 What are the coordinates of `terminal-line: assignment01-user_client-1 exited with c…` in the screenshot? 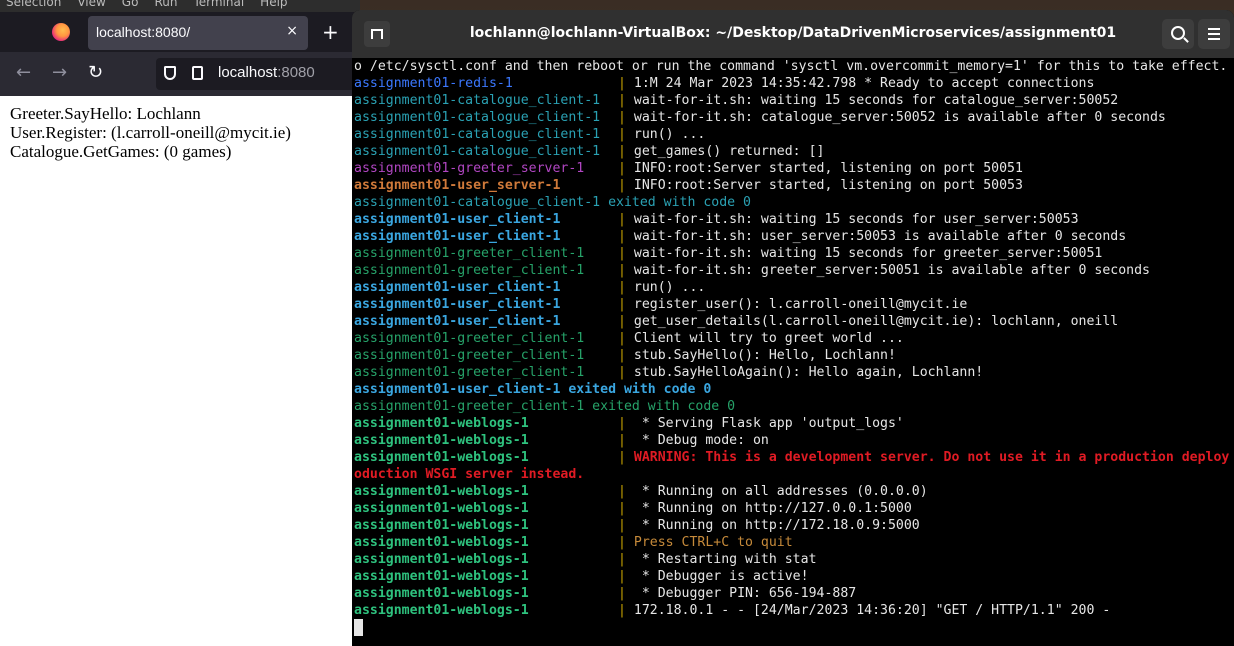 It's located at (794, 389).